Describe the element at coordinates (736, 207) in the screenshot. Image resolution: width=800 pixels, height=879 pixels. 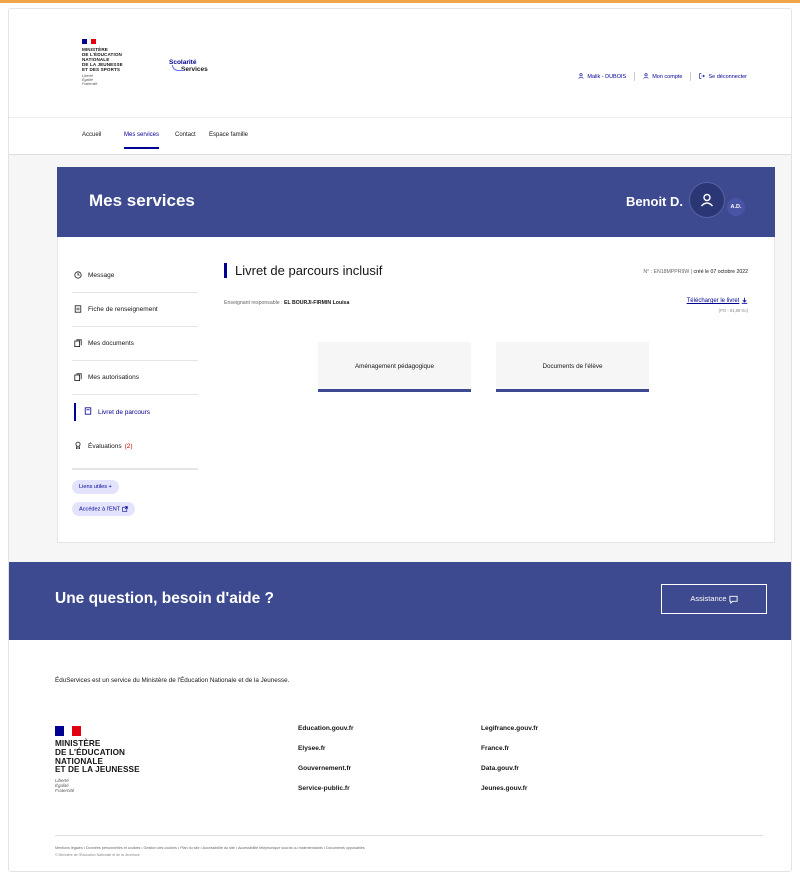
I see `initials-badge: A.D.` at that location.